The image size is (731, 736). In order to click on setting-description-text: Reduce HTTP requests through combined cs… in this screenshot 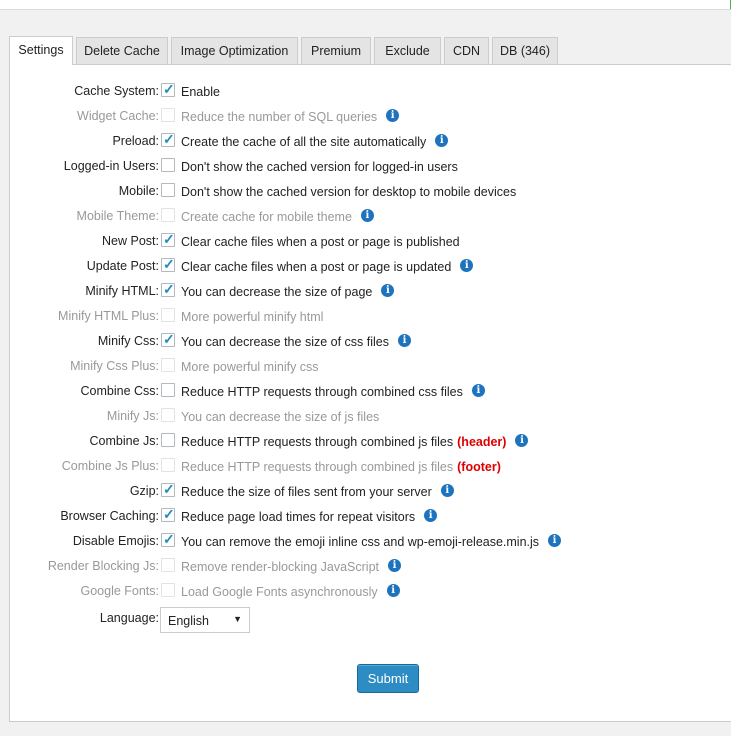, I will do `click(322, 392)`.